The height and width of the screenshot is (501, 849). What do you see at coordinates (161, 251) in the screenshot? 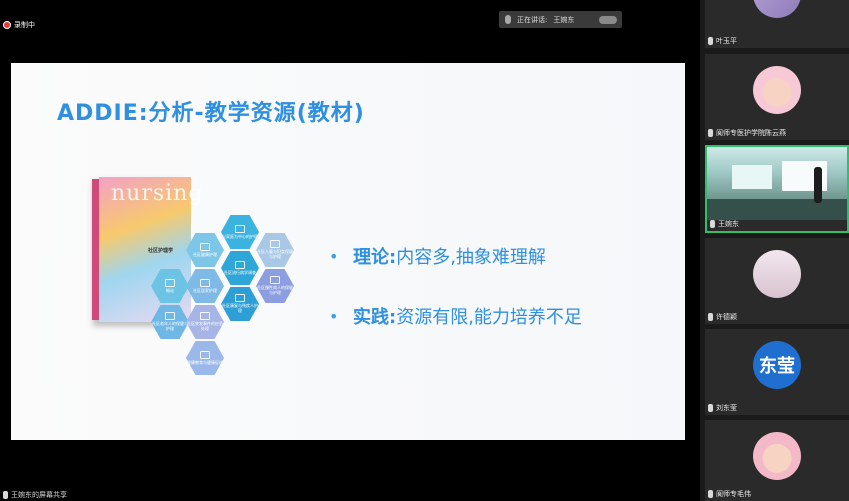
I see `book-cover-label: 社区护理学` at bounding box center [161, 251].